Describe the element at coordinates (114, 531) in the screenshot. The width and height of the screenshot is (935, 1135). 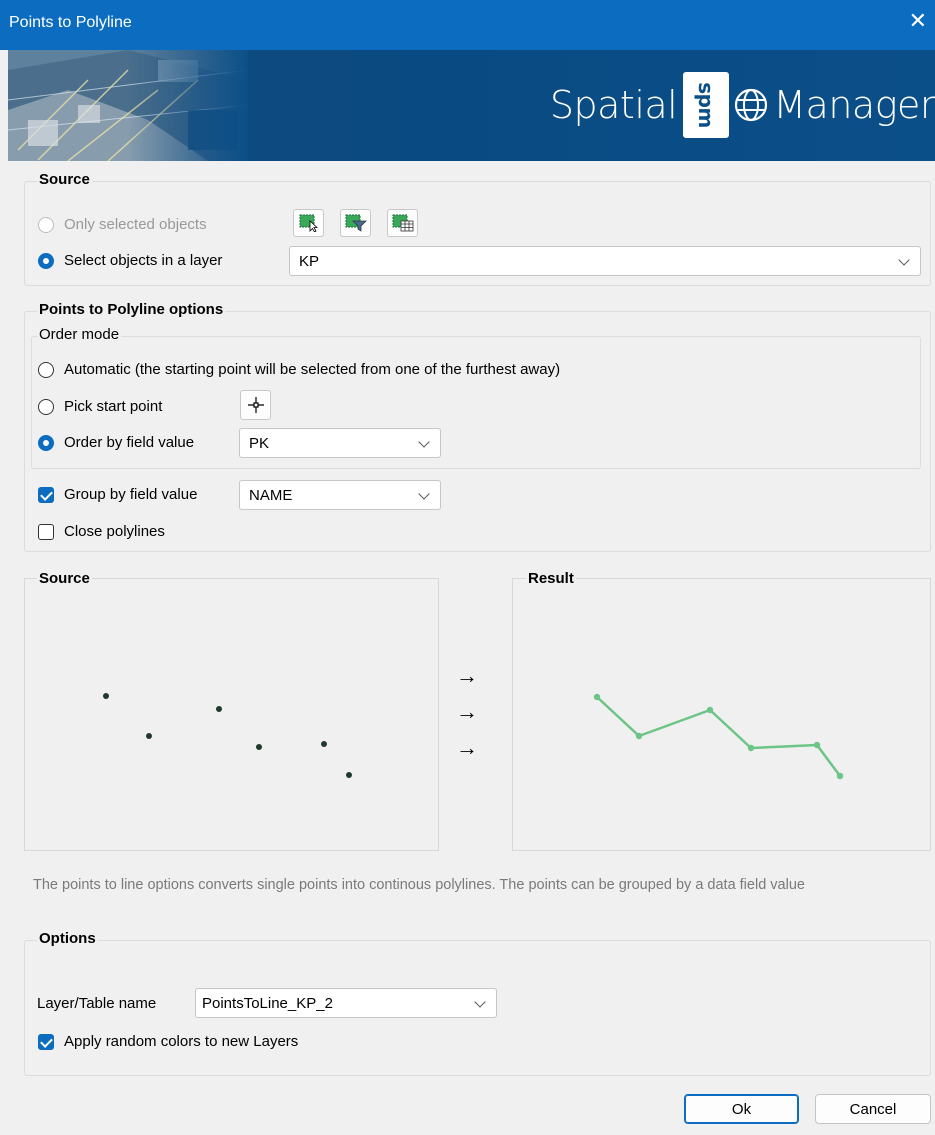
I see `close-polylines-label: Close polylines` at that location.